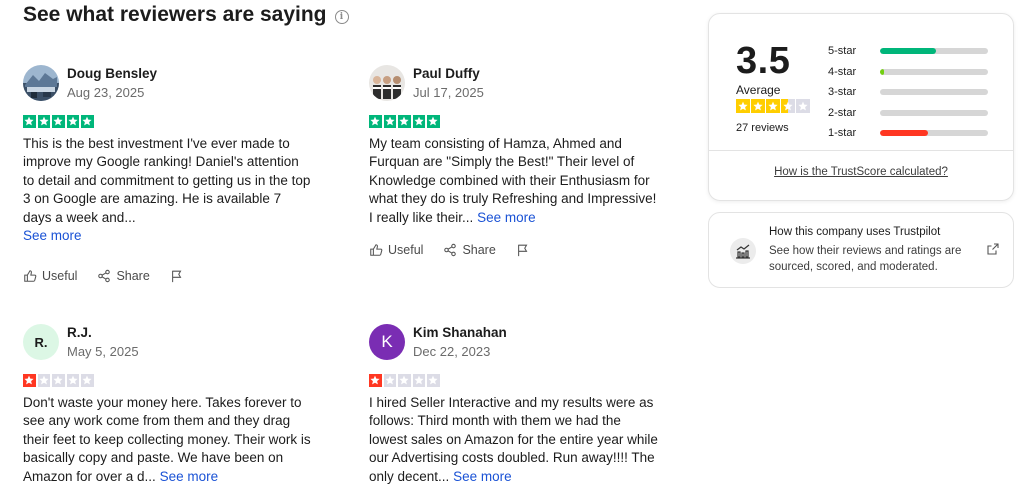 This screenshot has width=1024, height=494. Describe the element at coordinates (855, 232) in the screenshot. I see `company-uses-title: How this company uses Trustpilot` at that location.